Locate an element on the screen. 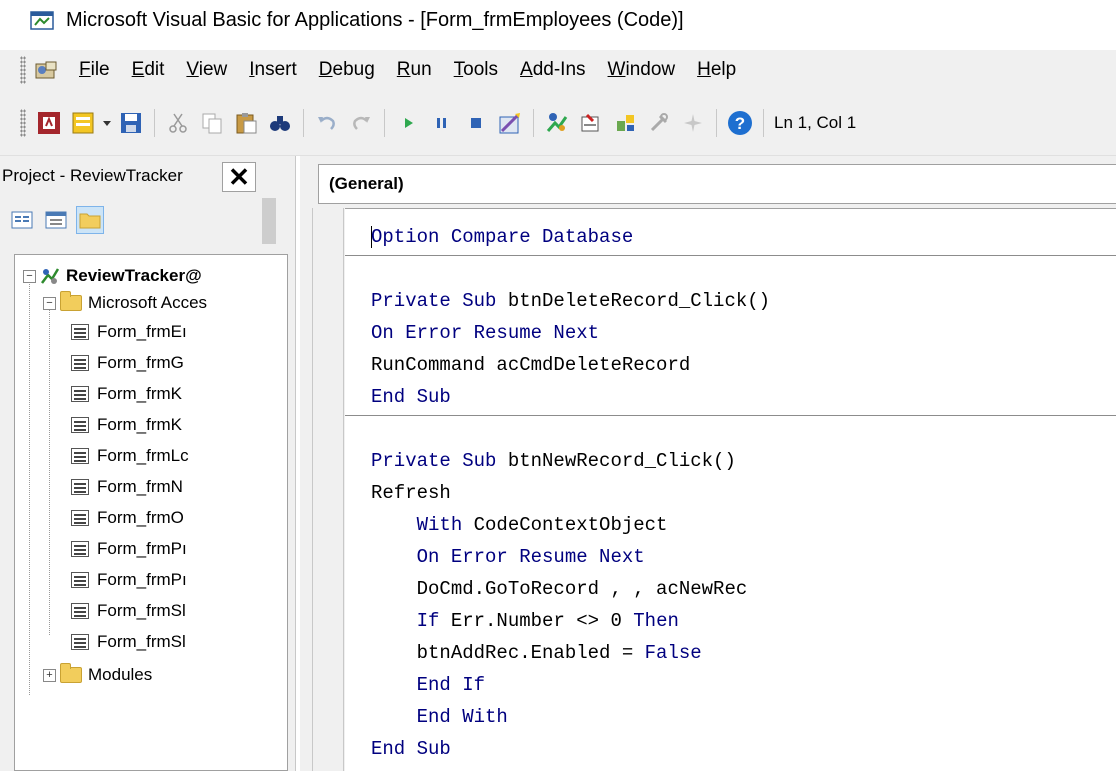  tree-item-form: Form_frmG is located at coordinates (127, 363).